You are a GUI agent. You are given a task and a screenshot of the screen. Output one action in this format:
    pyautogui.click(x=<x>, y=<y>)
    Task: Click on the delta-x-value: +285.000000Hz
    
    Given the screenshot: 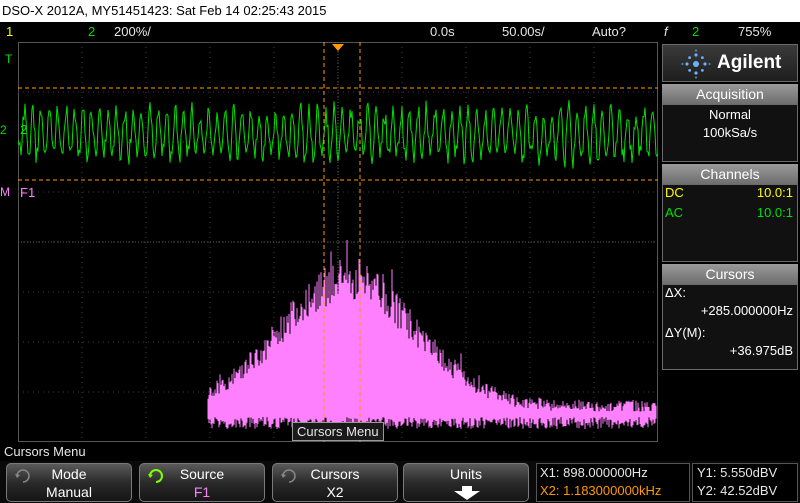 What is the action you would take?
    pyautogui.click(x=746, y=310)
    